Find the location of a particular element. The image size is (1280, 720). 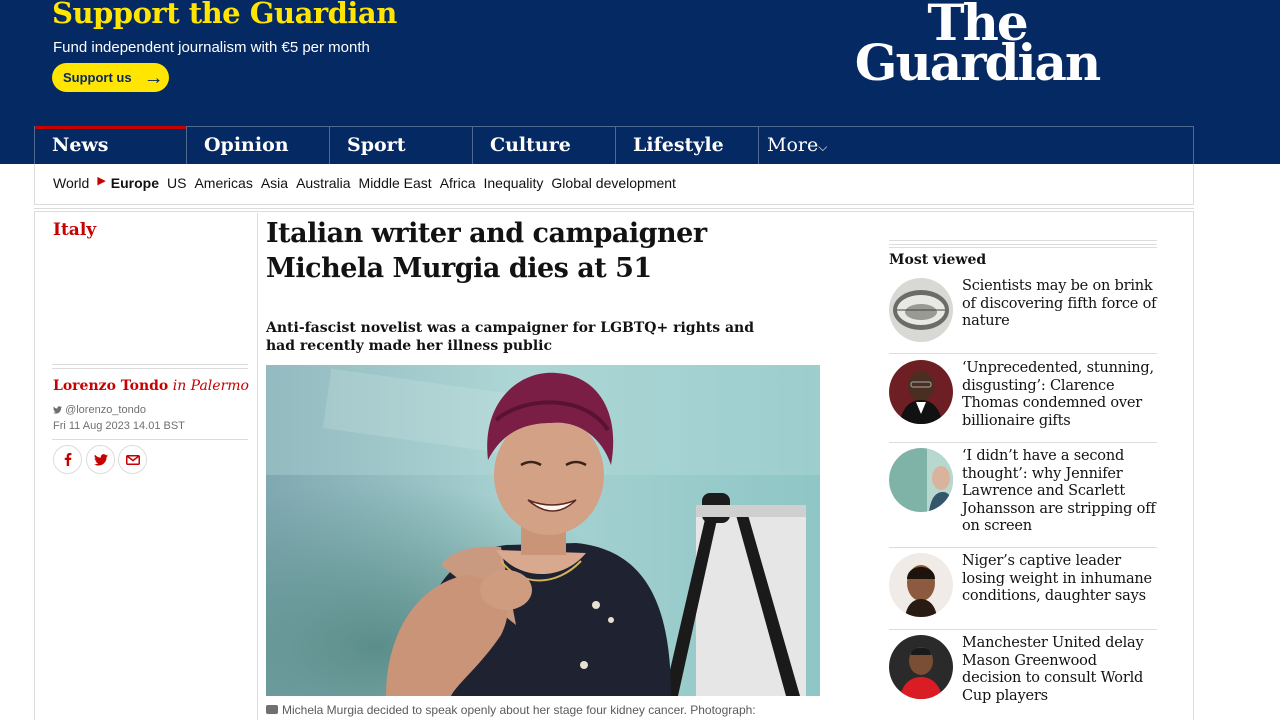

guardian-logo: The Guardian is located at coordinates (977, 46).